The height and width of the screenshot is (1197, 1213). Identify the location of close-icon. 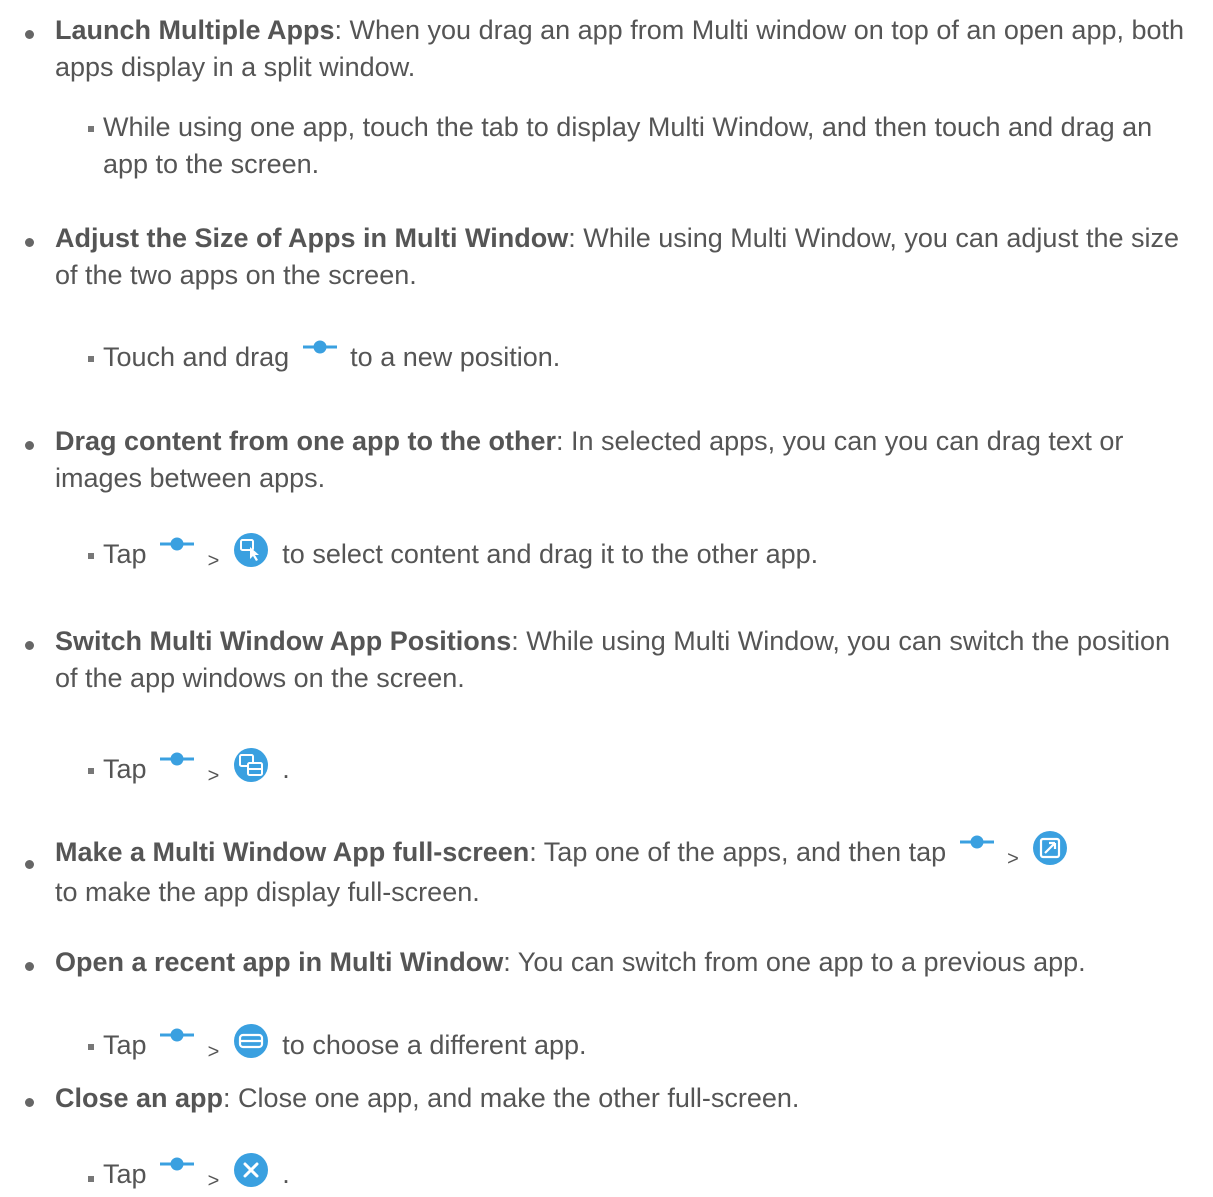
(250, 1169).